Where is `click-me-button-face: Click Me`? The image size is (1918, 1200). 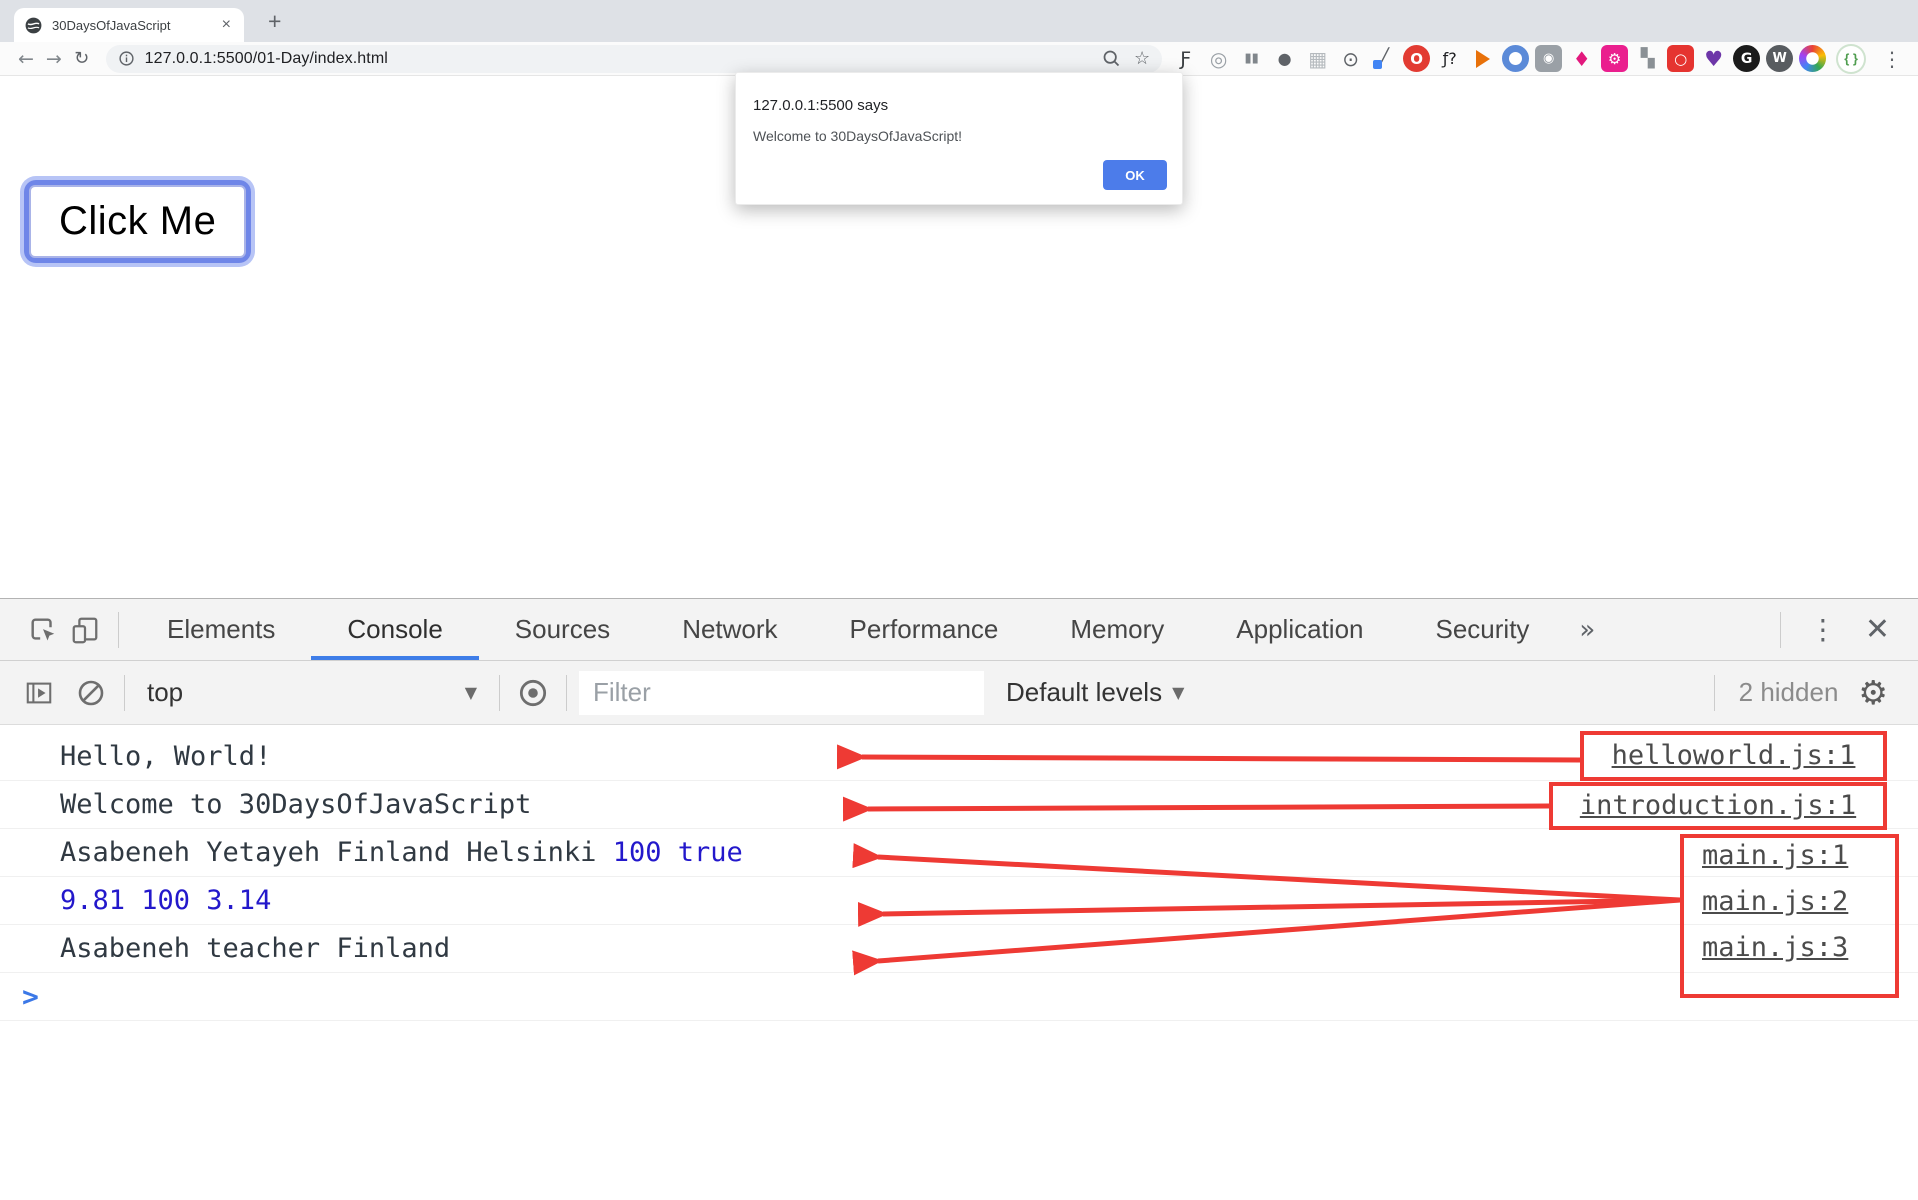 click-me-button-face: Click Me is located at coordinates (138, 221).